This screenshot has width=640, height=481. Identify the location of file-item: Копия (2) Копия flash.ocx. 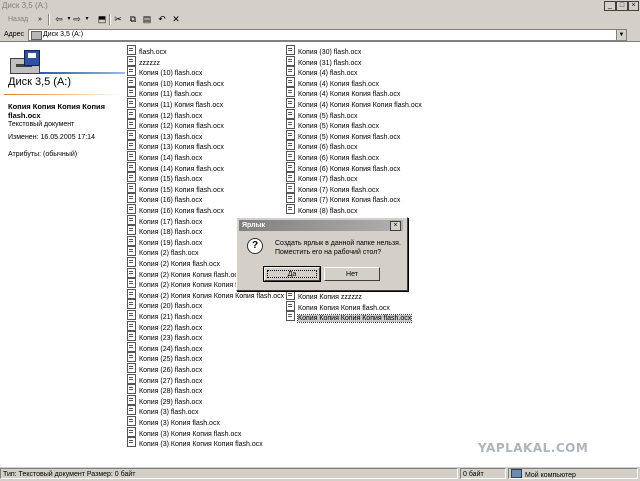
(173, 262).